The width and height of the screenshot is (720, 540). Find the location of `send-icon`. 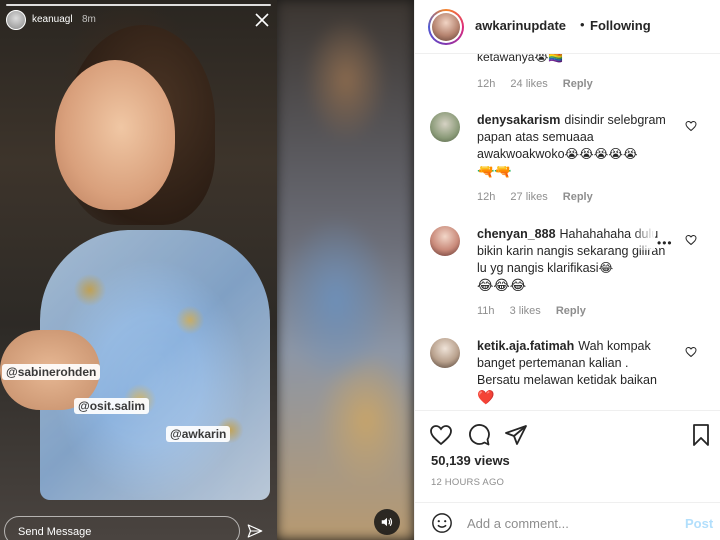

send-icon is located at coordinates (255, 531).